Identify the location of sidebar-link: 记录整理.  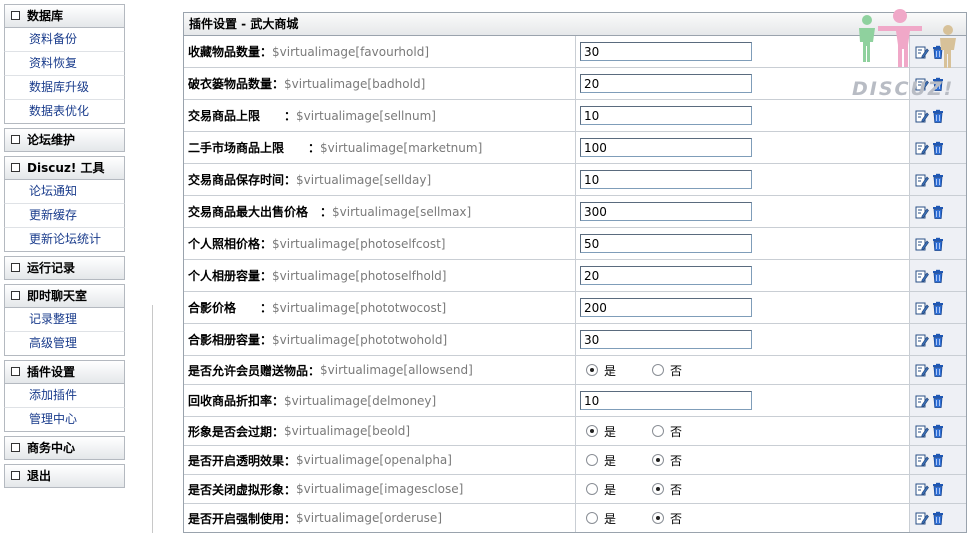
(64, 320).